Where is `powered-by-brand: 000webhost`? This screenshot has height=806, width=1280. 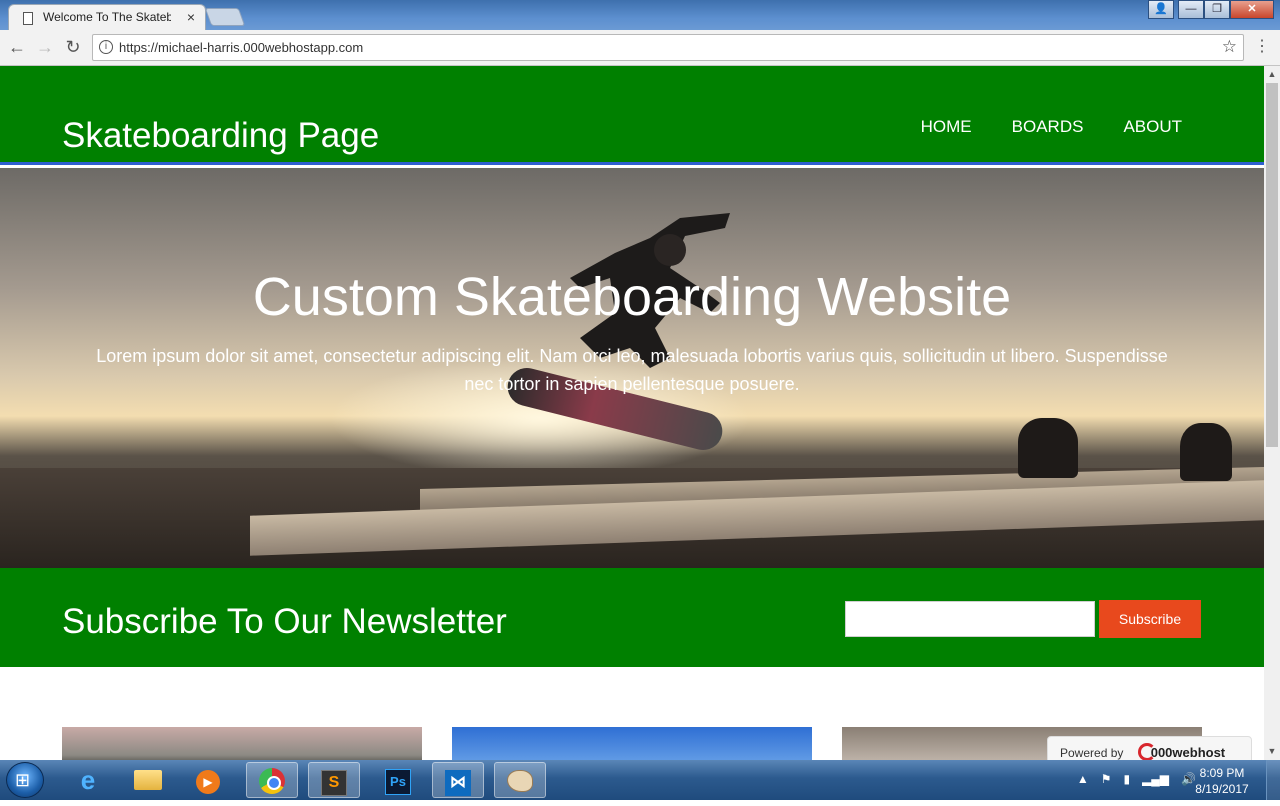
powered-by-brand: 000webhost is located at coordinates (1188, 752).